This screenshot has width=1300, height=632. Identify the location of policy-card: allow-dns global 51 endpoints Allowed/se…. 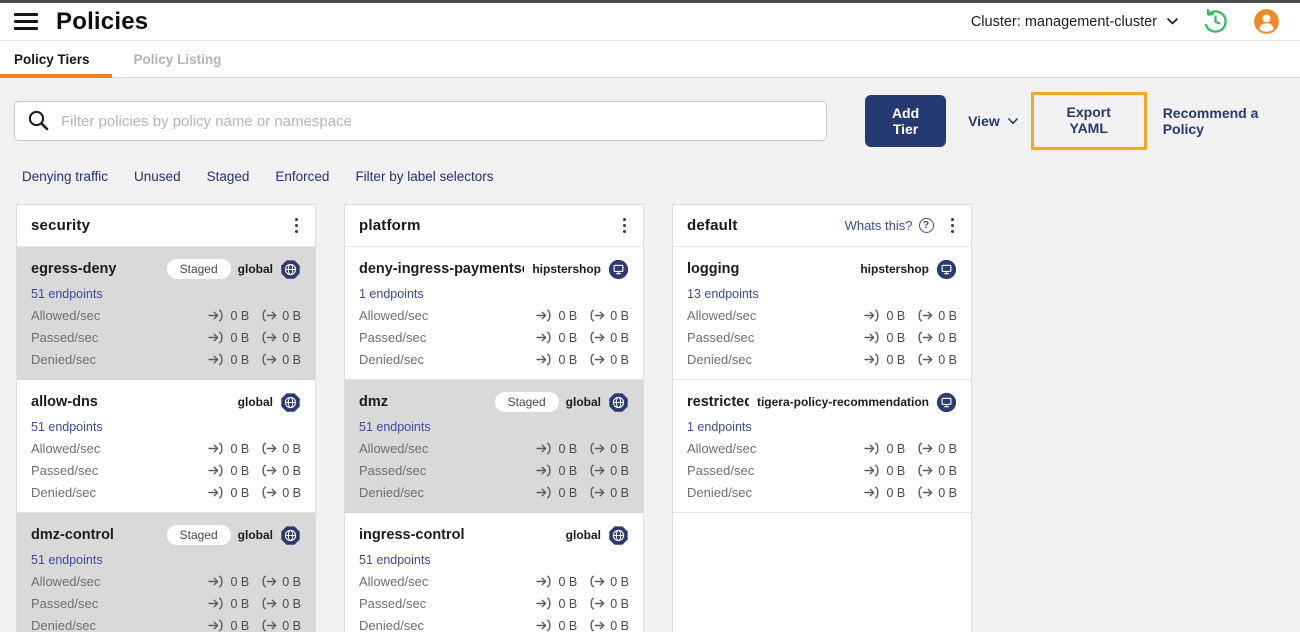
(166, 446).